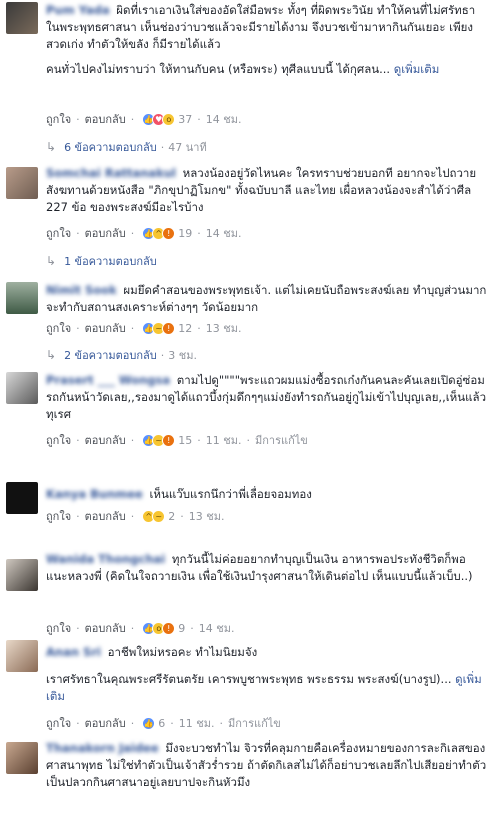 The width and height of the screenshot is (495, 823). I want to click on sad-reaction-icon: ~, so click(159, 516).